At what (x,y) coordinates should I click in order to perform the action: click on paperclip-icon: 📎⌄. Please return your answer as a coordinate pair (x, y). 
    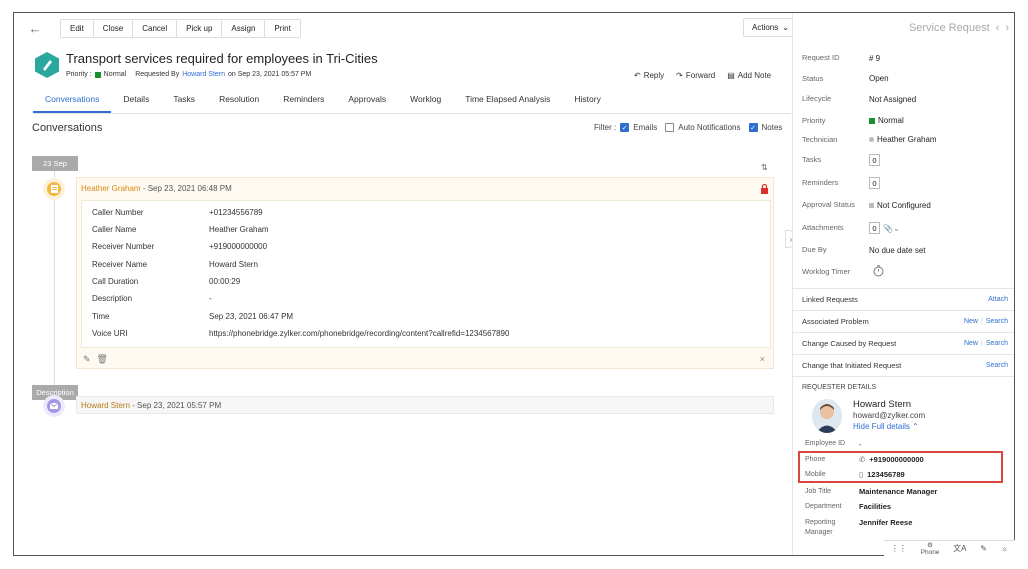
    Looking at the image, I should click on (891, 228).